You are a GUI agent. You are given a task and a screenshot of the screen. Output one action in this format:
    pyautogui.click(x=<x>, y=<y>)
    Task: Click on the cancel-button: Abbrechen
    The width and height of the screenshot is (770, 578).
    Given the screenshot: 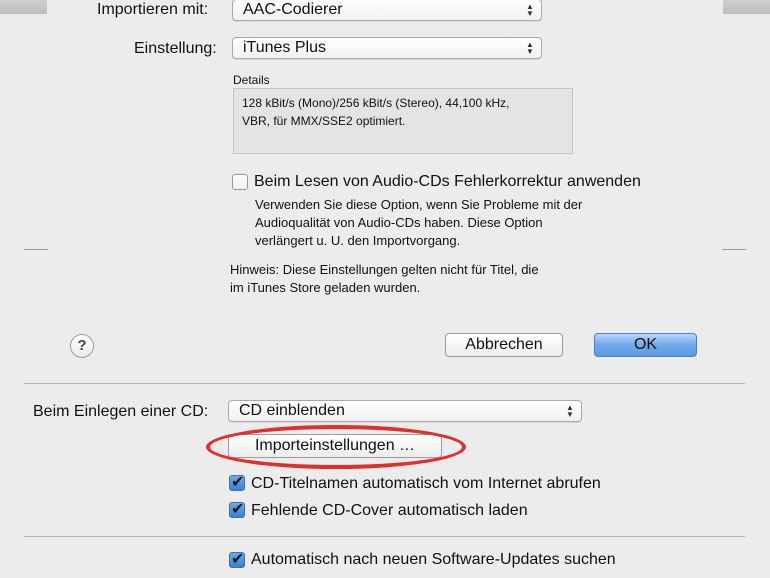 What is the action you would take?
    pyautogui.click(x=504, y=345)
    